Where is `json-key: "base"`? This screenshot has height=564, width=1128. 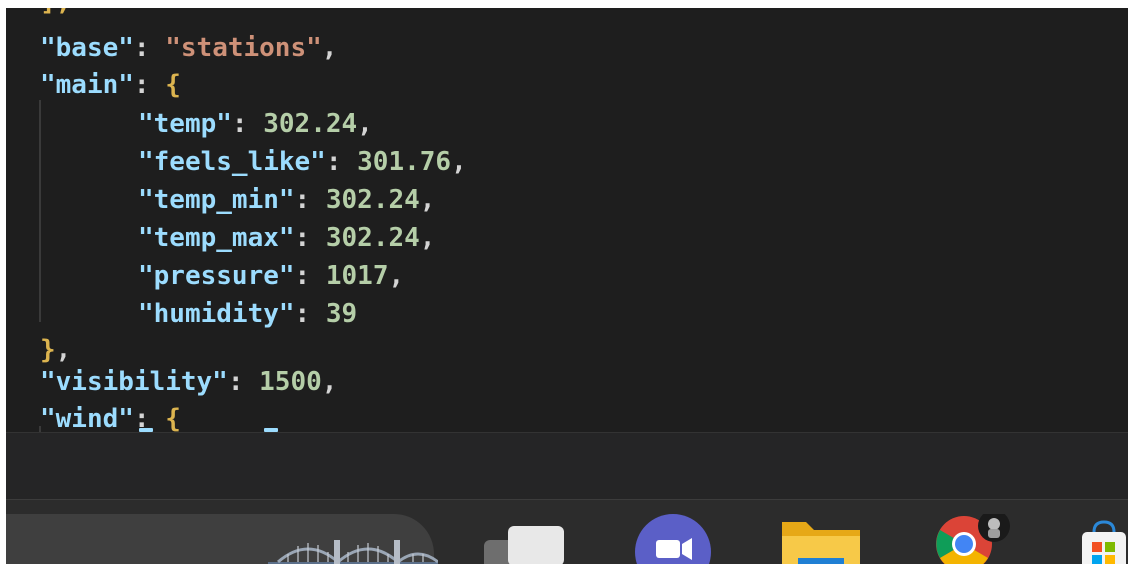 json-key: "base" is located at coordinates (87, 48).